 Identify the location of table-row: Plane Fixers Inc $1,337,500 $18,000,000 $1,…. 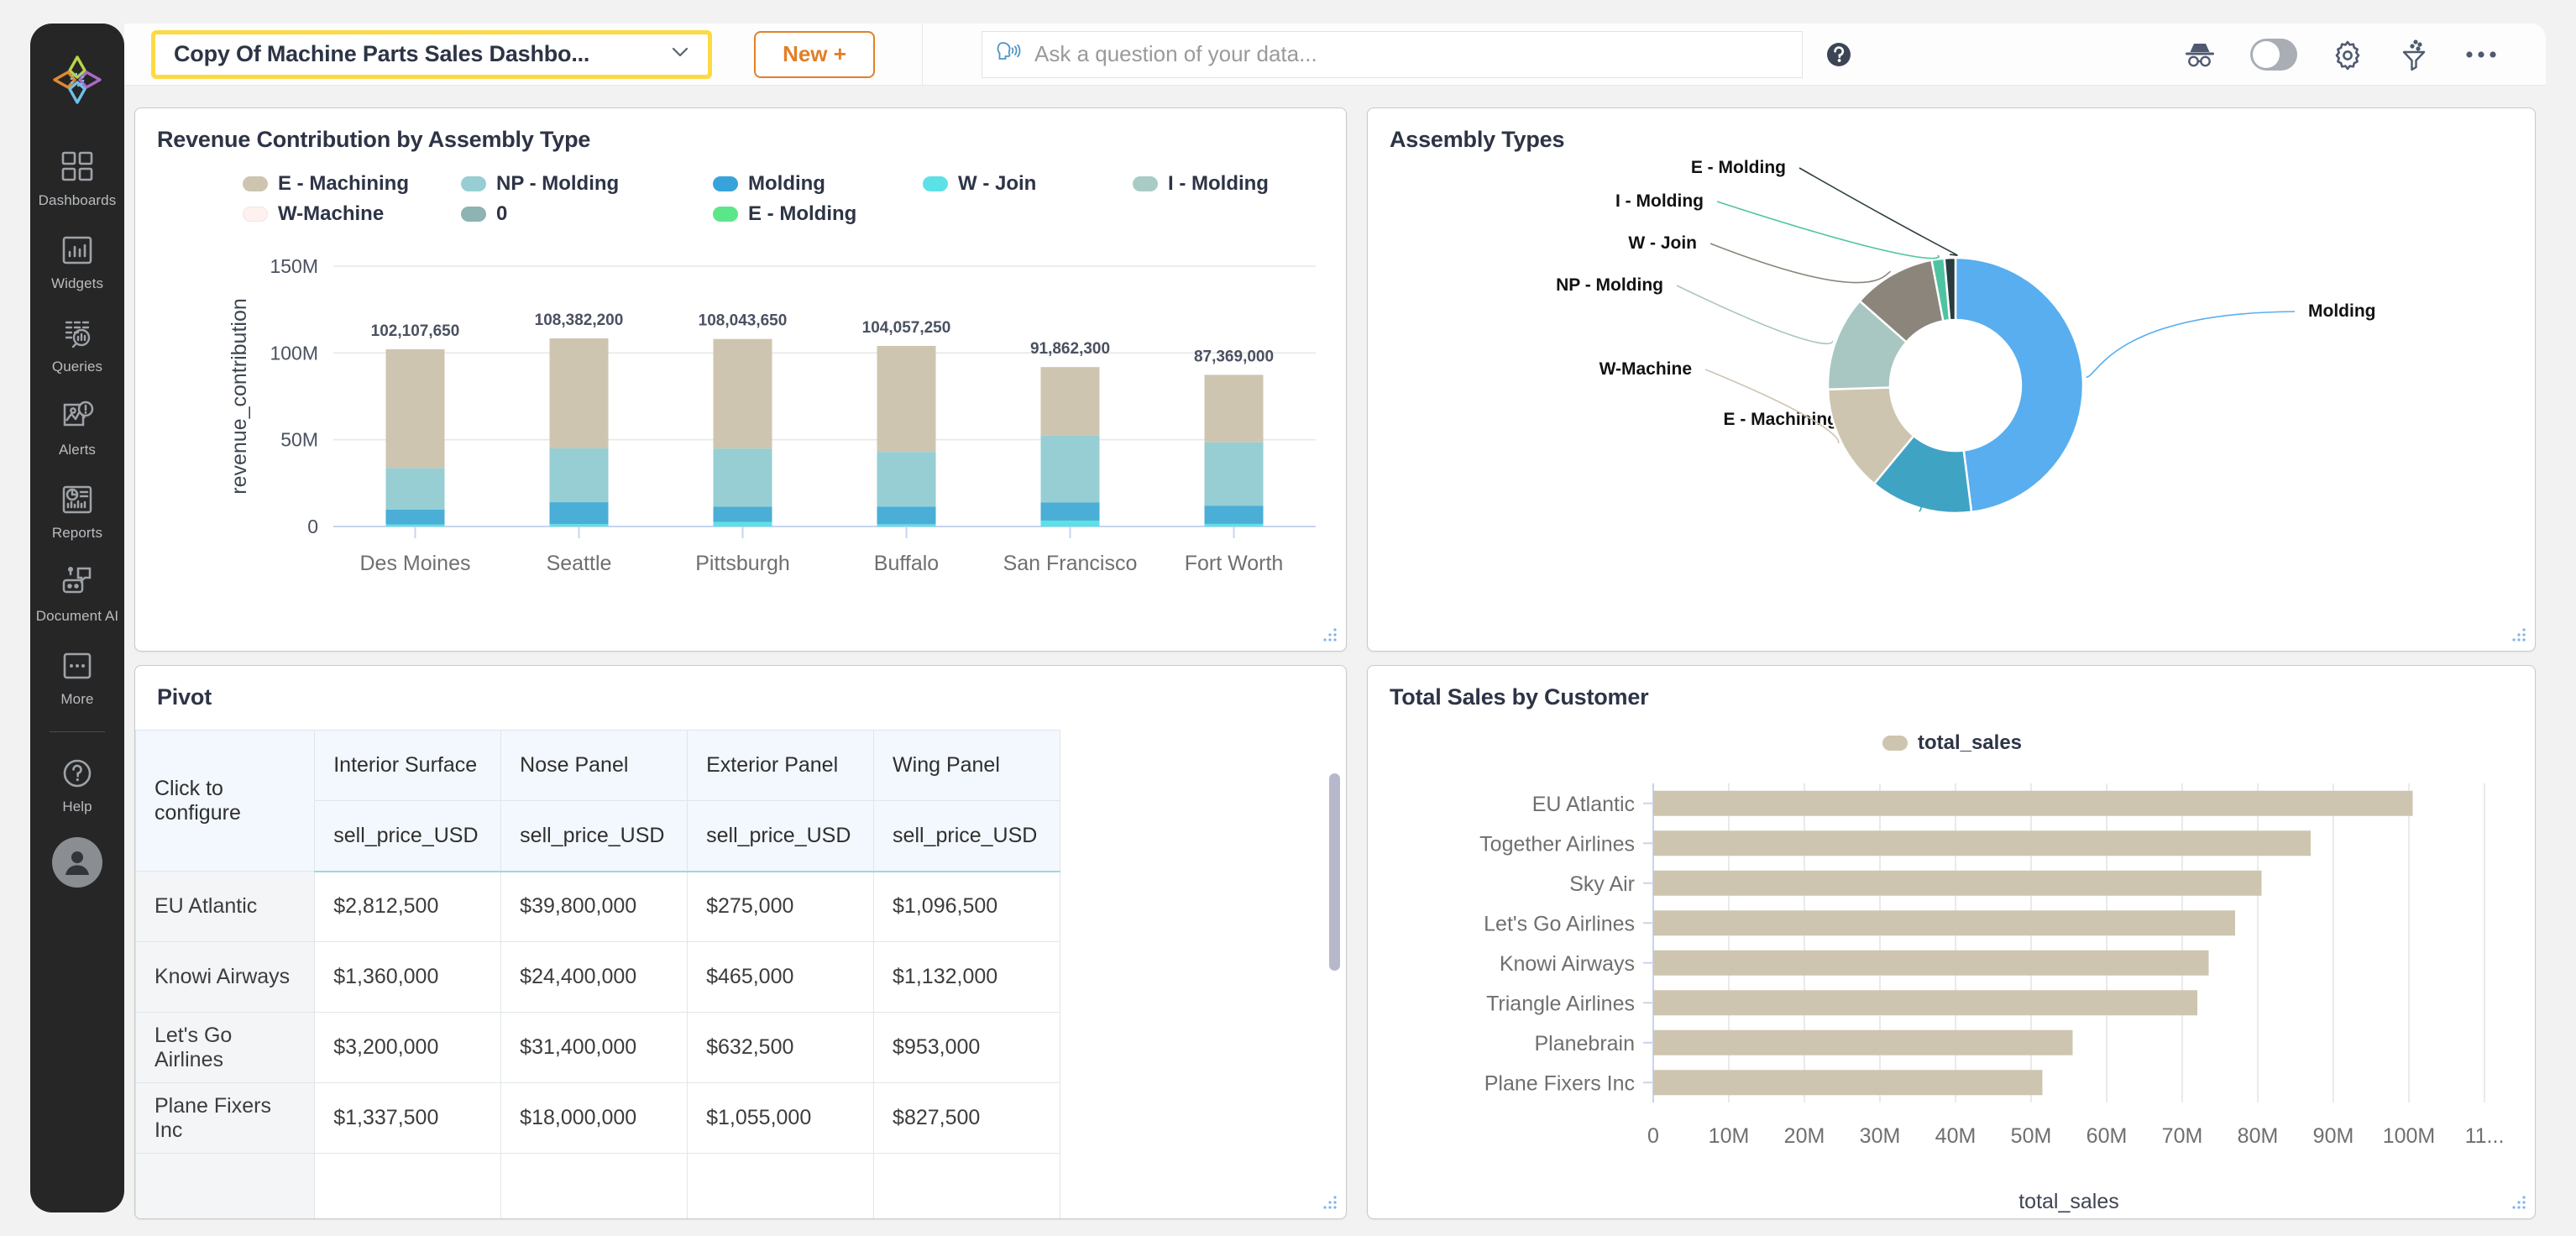
(597, 1118).